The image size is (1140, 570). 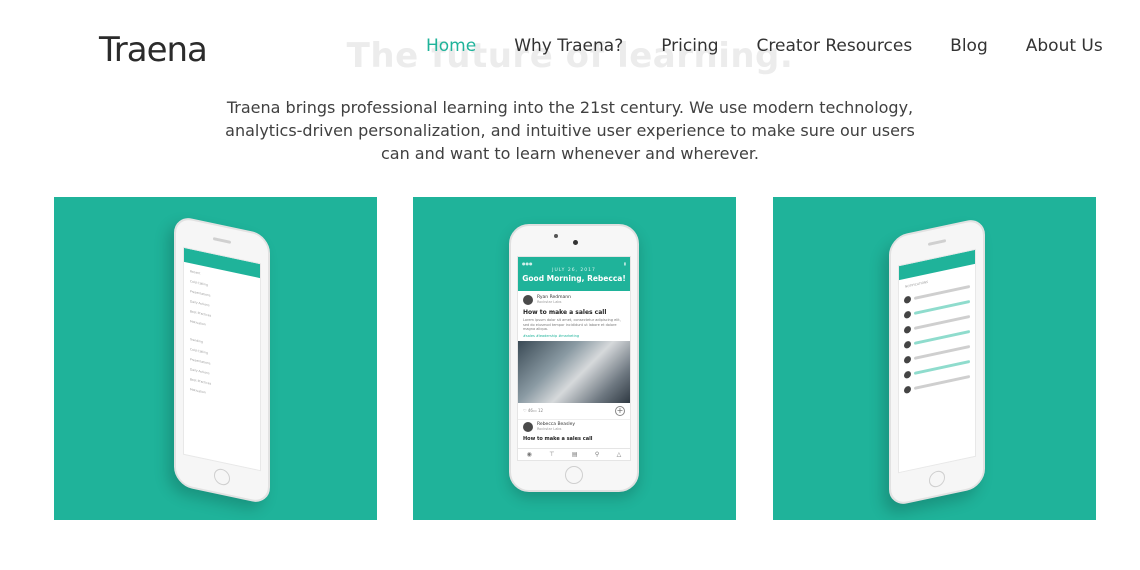 I want to click on post-author: Ryan Redmann Rockstar Labs, so click(x=574, y=300).